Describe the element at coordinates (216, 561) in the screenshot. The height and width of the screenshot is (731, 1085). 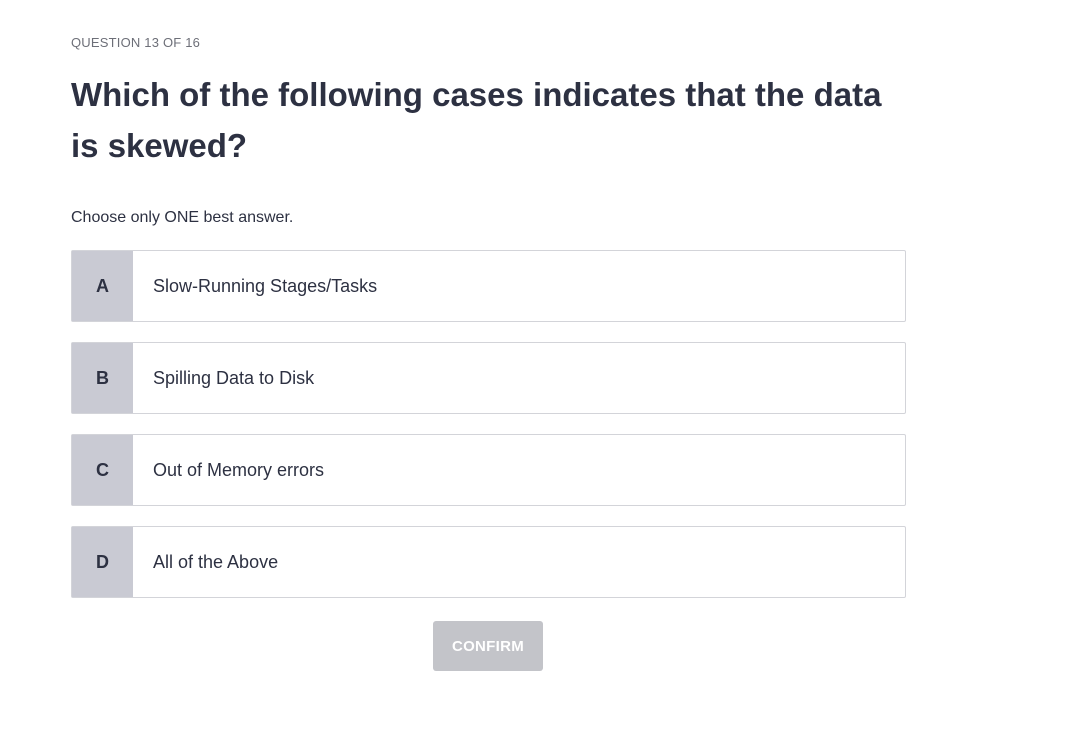
I see `option-text: All of the Above` at that location.